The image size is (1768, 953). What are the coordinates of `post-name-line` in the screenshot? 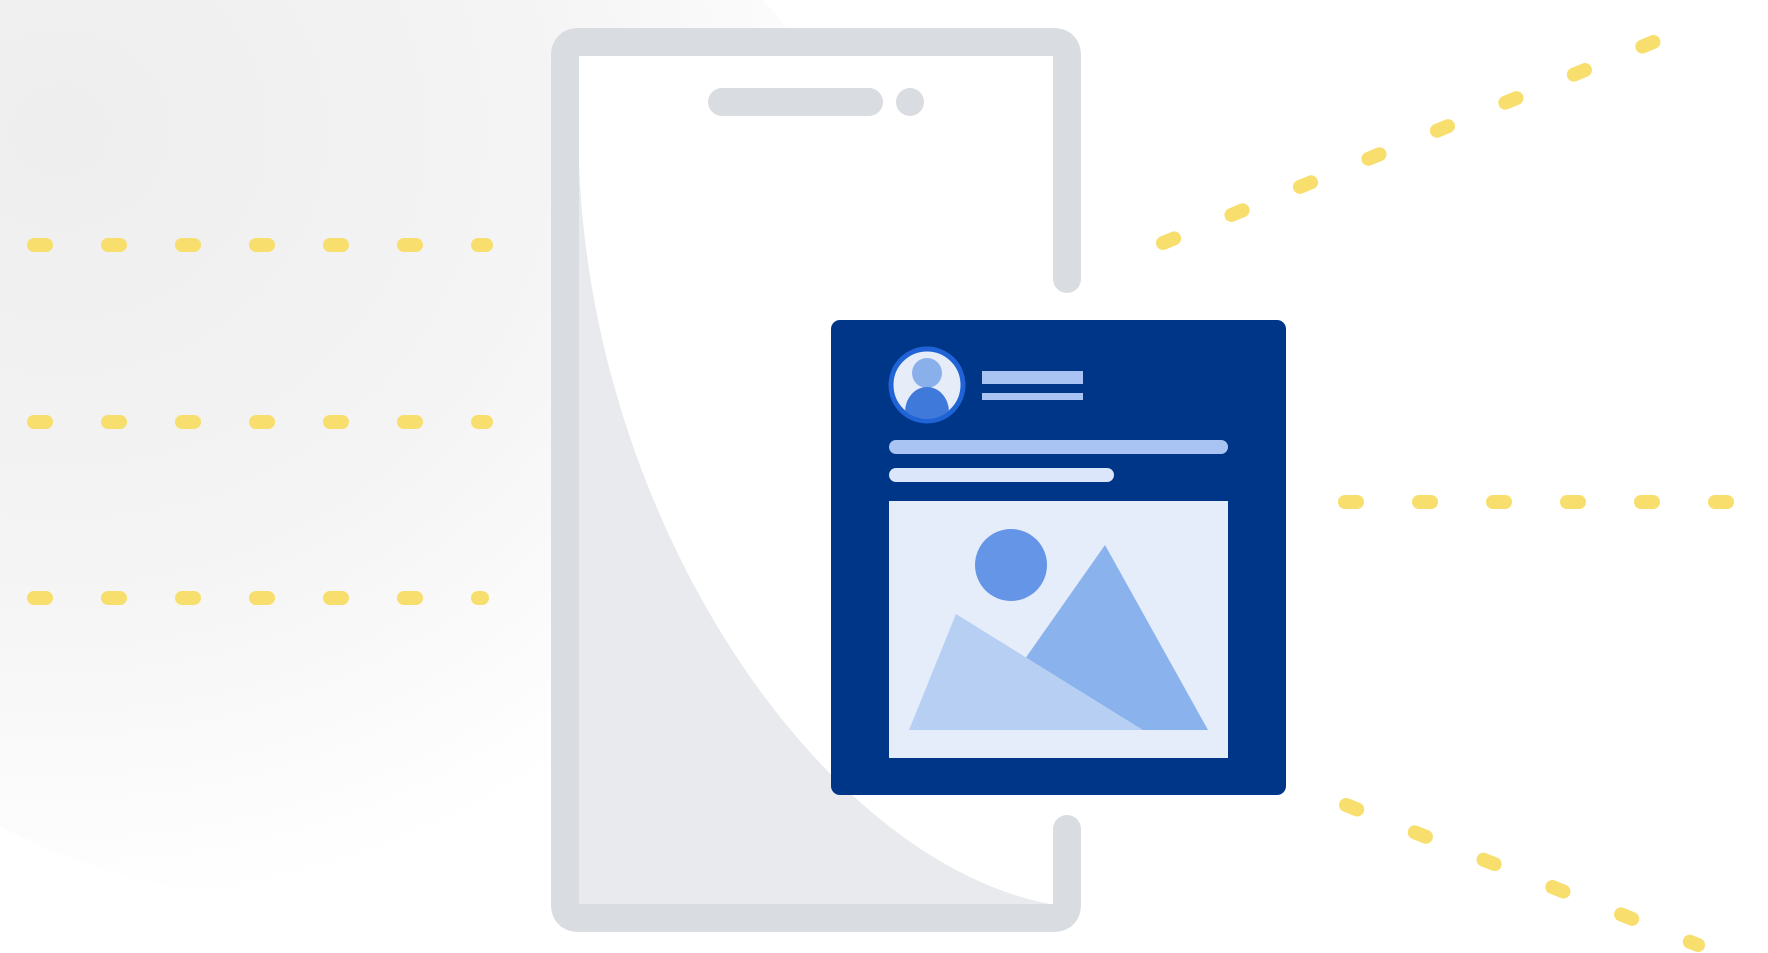 It's located at (1032, 377).